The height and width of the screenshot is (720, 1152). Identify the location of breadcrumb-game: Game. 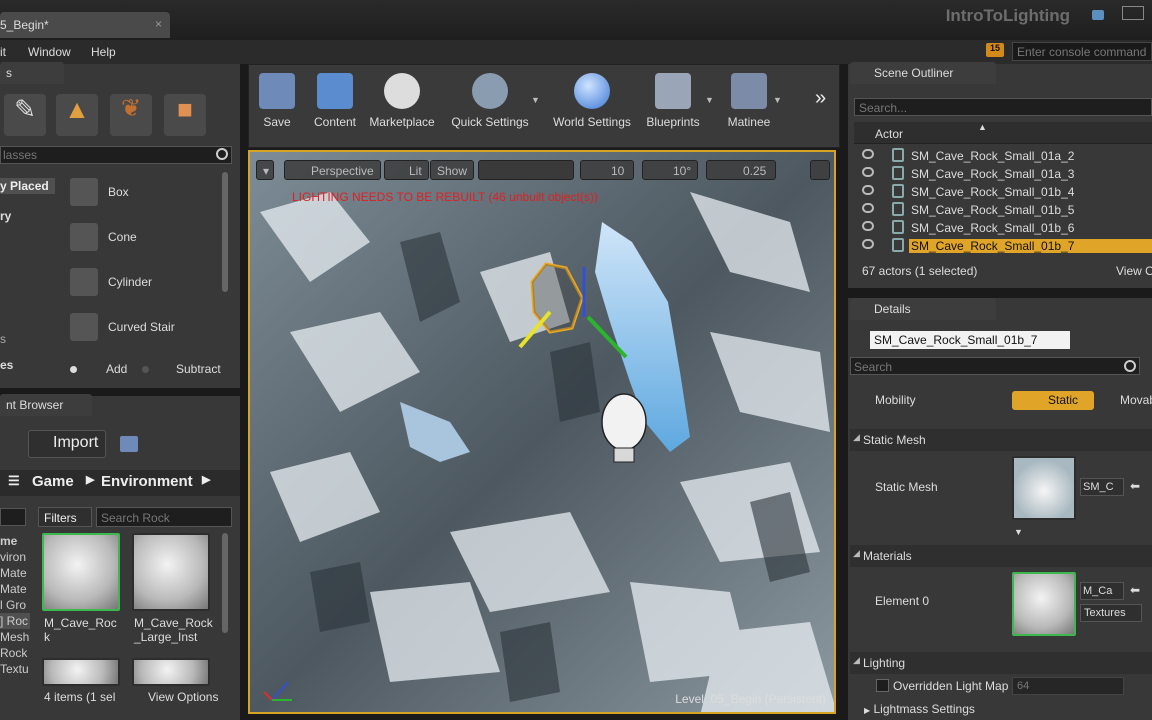
(53, 481).